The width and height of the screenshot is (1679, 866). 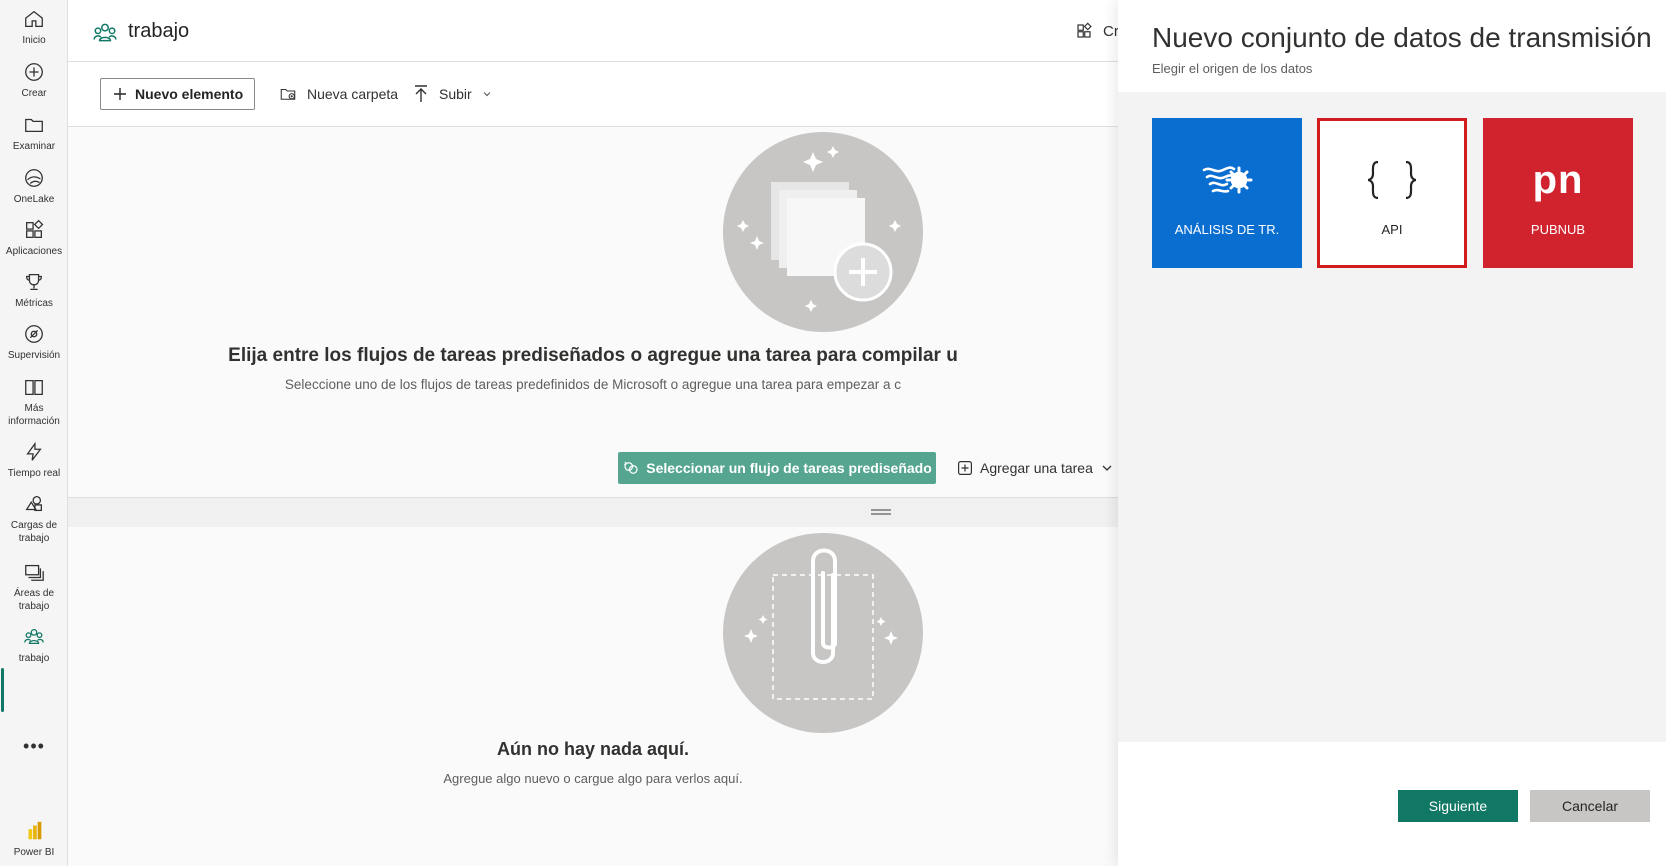 I want to click on new-folder-button: Nueva carpeta, so click(x=338, y=94).